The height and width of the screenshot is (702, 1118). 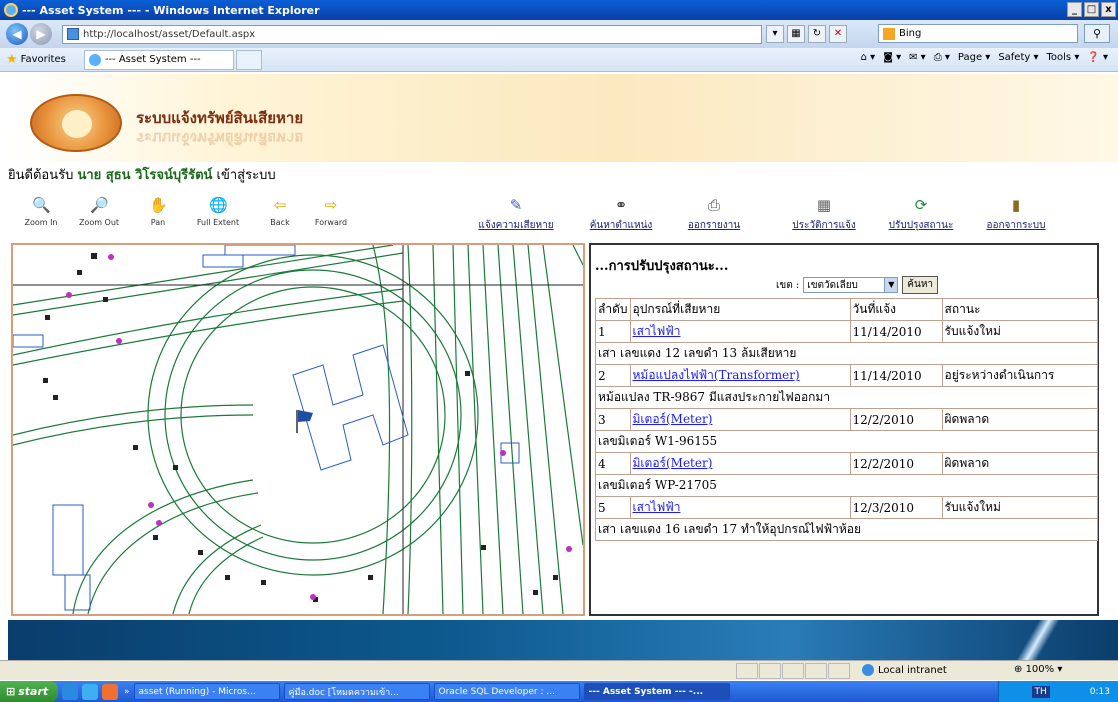 I want to click on column-header: ลำดับ, so click(x=613, y=309).